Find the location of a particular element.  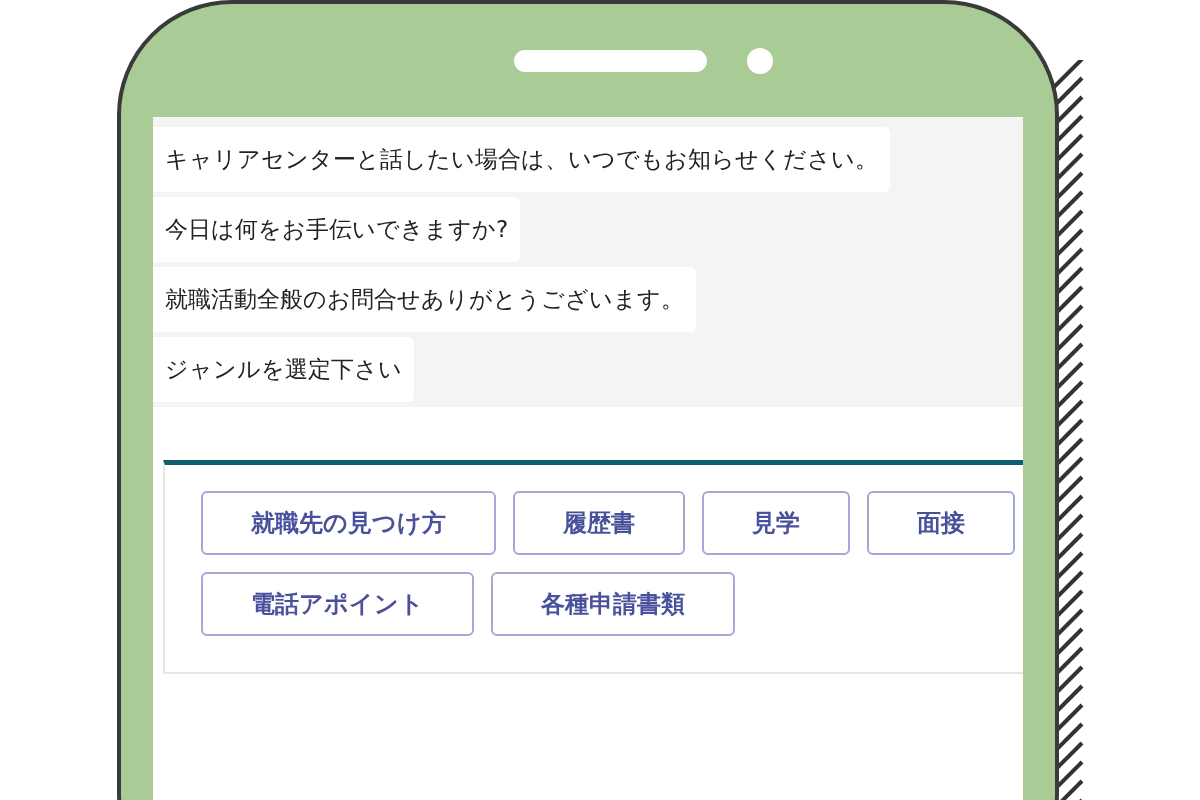

genre-button: 面接 is located at coordinates (941, 523).